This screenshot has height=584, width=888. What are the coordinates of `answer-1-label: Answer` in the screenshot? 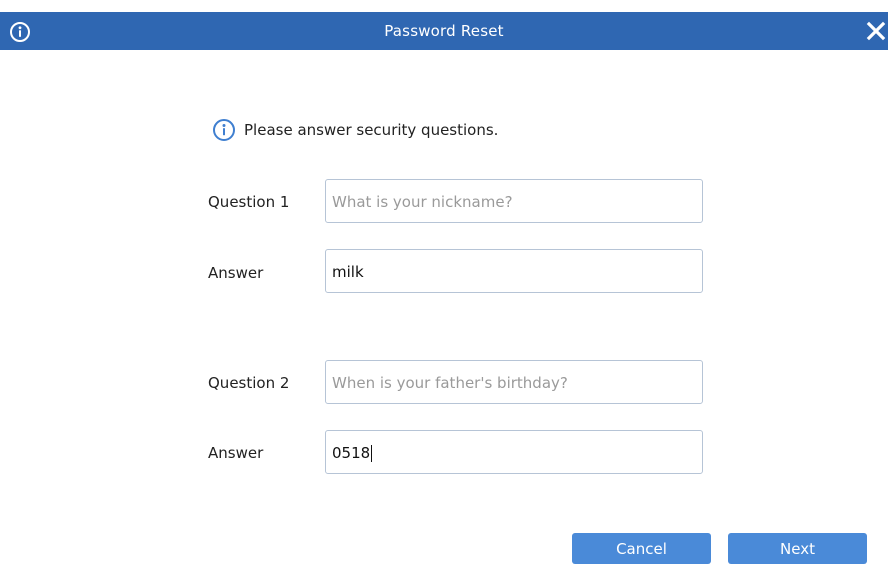 It's located at (236, 273).